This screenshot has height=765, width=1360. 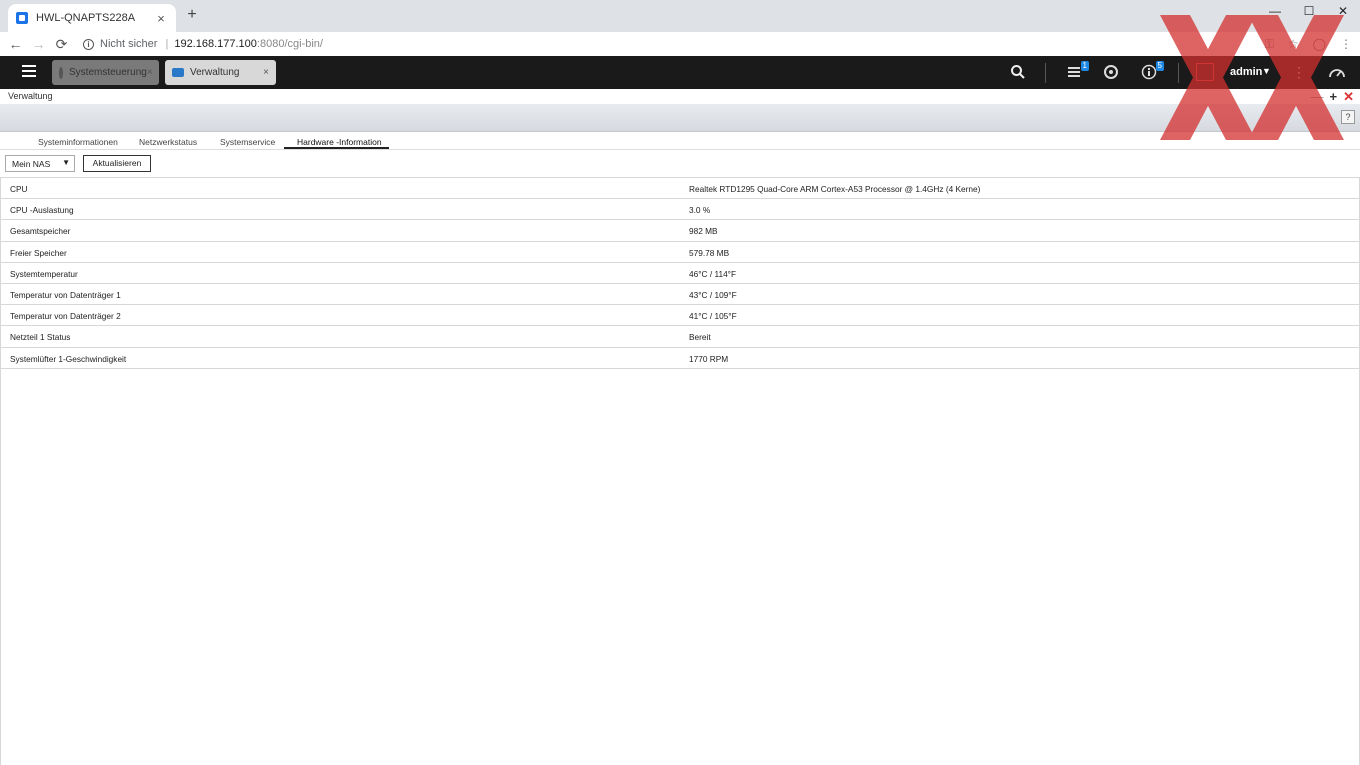 I want to click on window-title-bar: Verwaltung — + ✕, so click(x=680, y=96).